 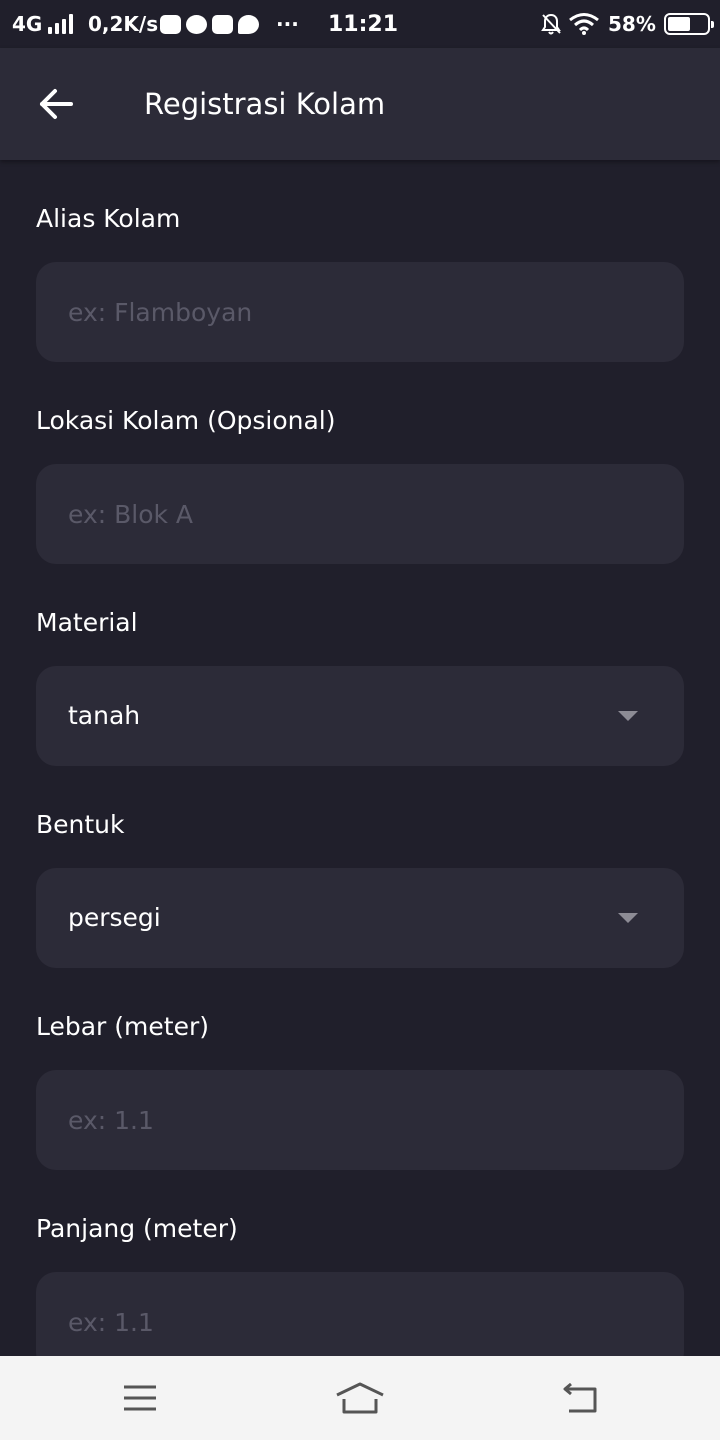 I want to click on arrow-left-icon, so click(x=56, y=104).